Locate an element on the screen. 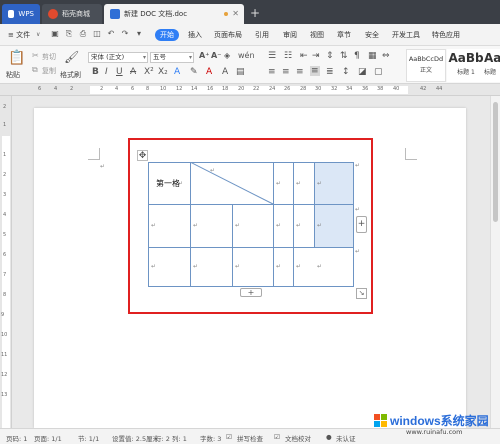 Image resolution: width=500 pixels, height=444 pixels. undo-icon: ↶ is located at coordinates (111, 34).